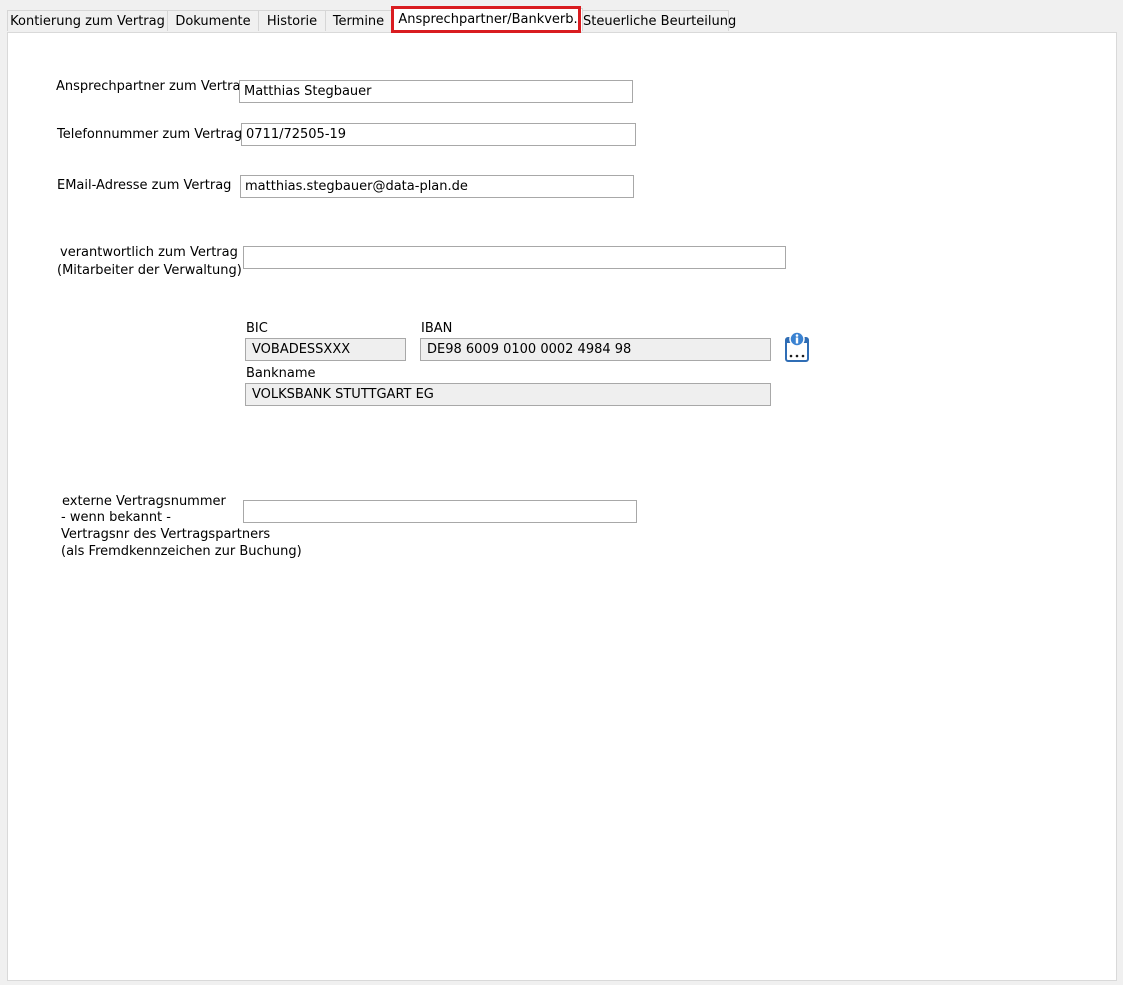  Describe the element at coordinates (797, 346) in the screenshot. I see `bank-info-icon` at that location.